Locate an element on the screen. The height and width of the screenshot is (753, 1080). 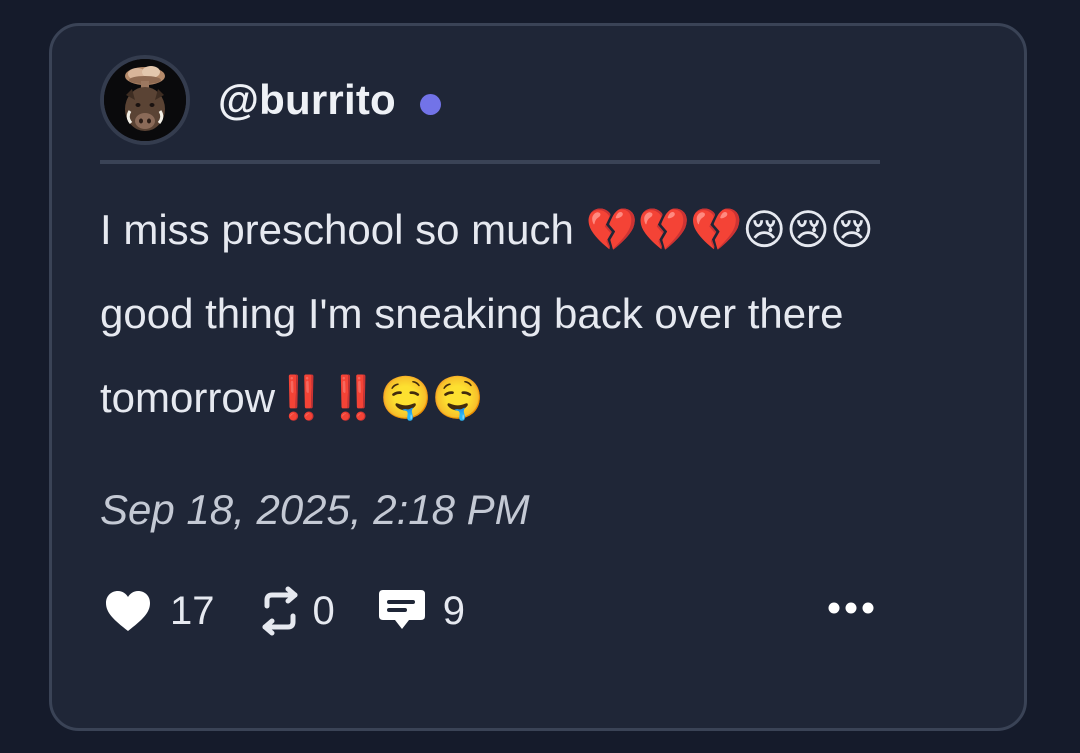
reply-button: 9 is located at coordinates (421, 611).